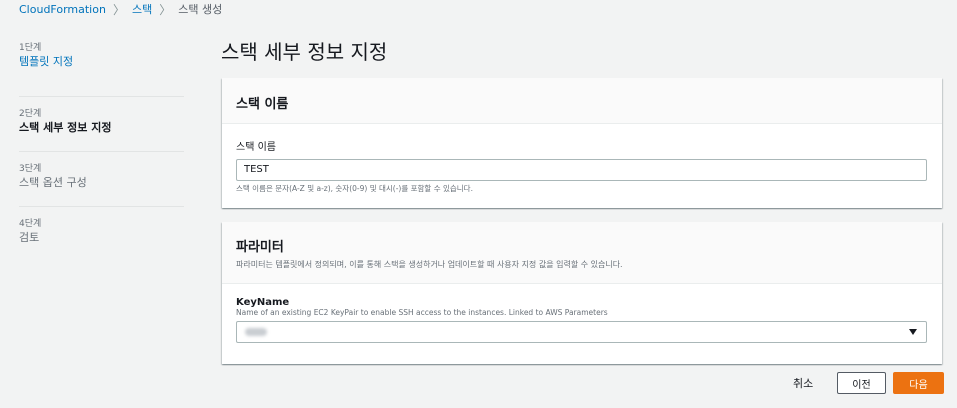 The height and width of the screenshot is (408, 957). What do you see at coordinates (582, 101) in the screenshot?
I see `panel-header: 스택 이름` at bounding box center [582, 101].